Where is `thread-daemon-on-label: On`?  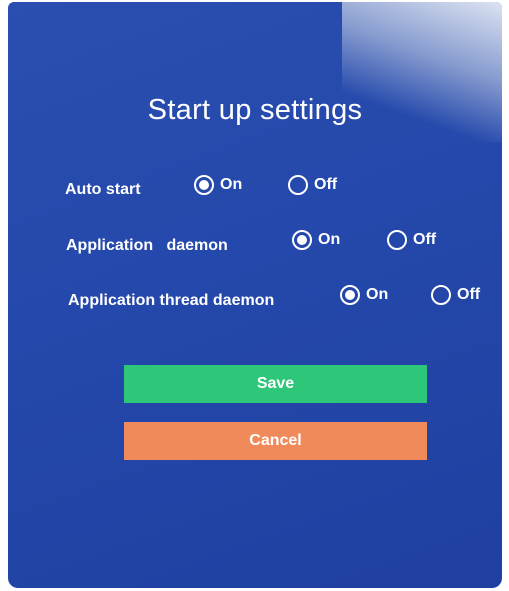
thread-daemon-on-label: On is located at coordinates (377, 294).